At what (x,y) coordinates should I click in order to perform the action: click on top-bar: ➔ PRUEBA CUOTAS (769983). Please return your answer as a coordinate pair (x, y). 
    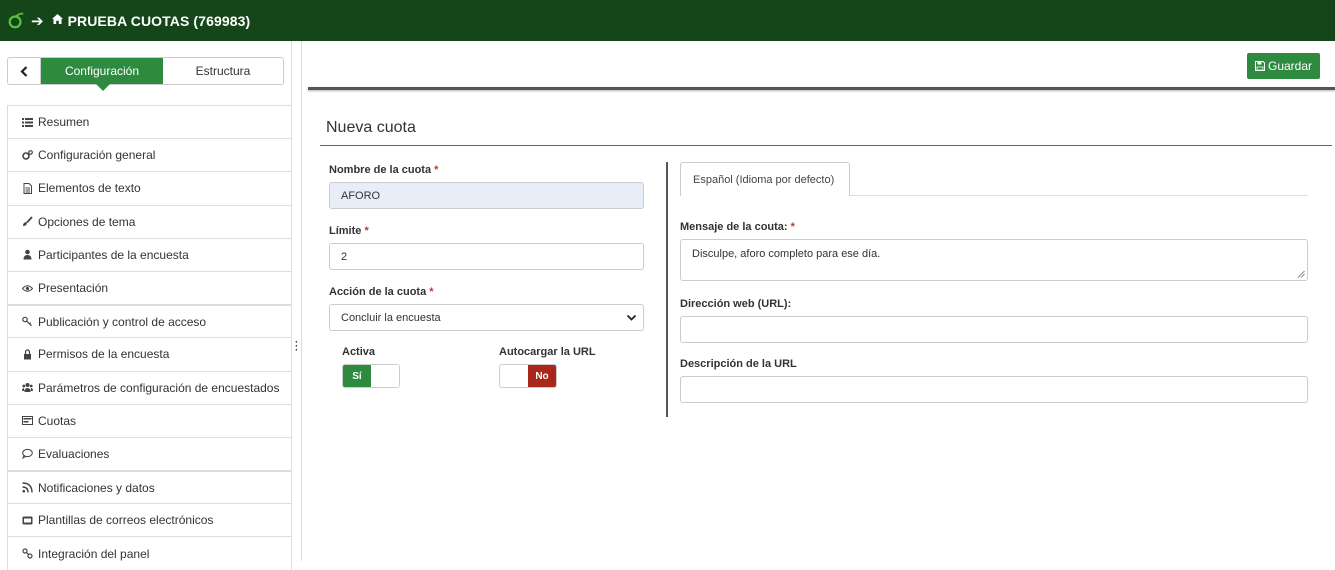
    Looking at the image, I should click on (667, 20).